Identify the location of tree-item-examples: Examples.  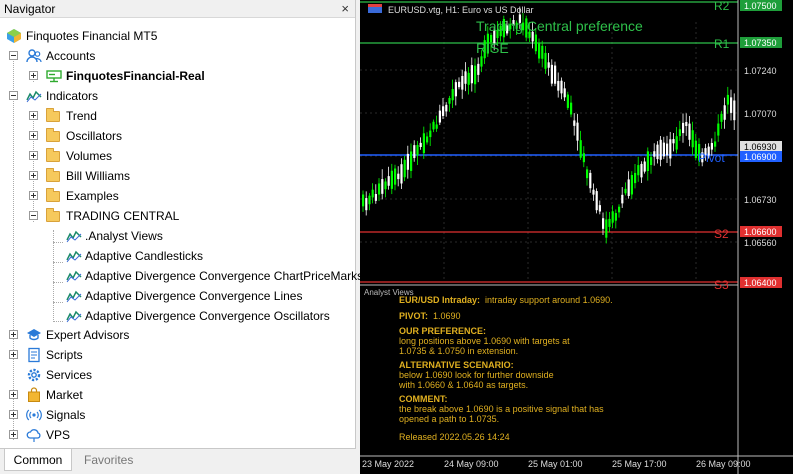
(175, 196).